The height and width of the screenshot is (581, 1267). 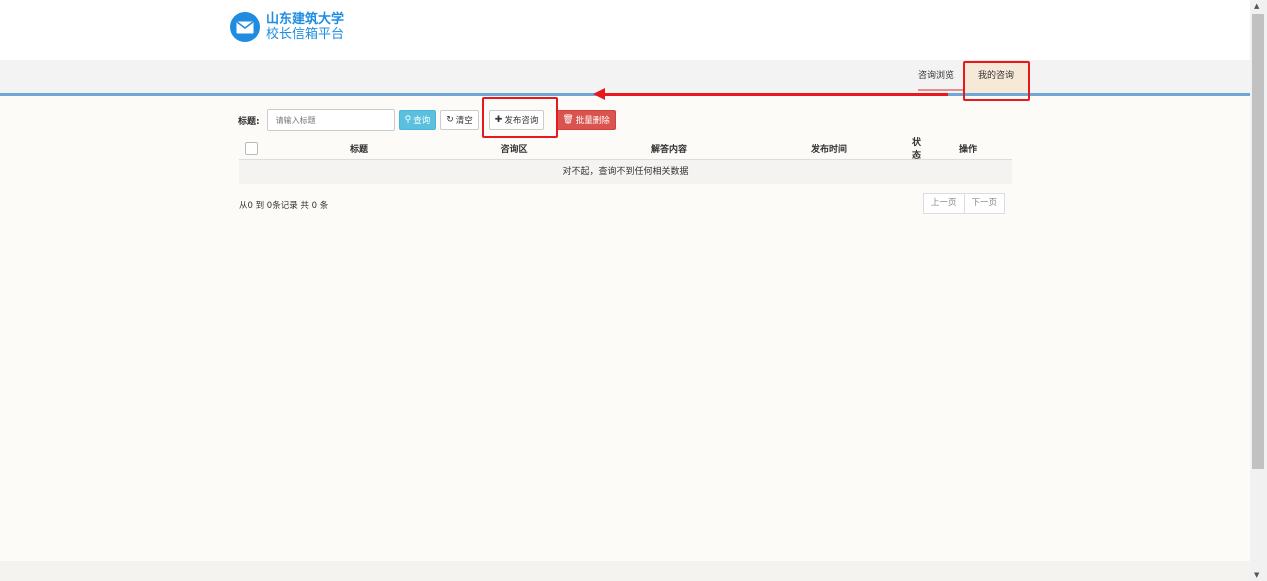 I want to click on vertical-scrollbar: ▲ ▼, so click(x=1258, y=290).